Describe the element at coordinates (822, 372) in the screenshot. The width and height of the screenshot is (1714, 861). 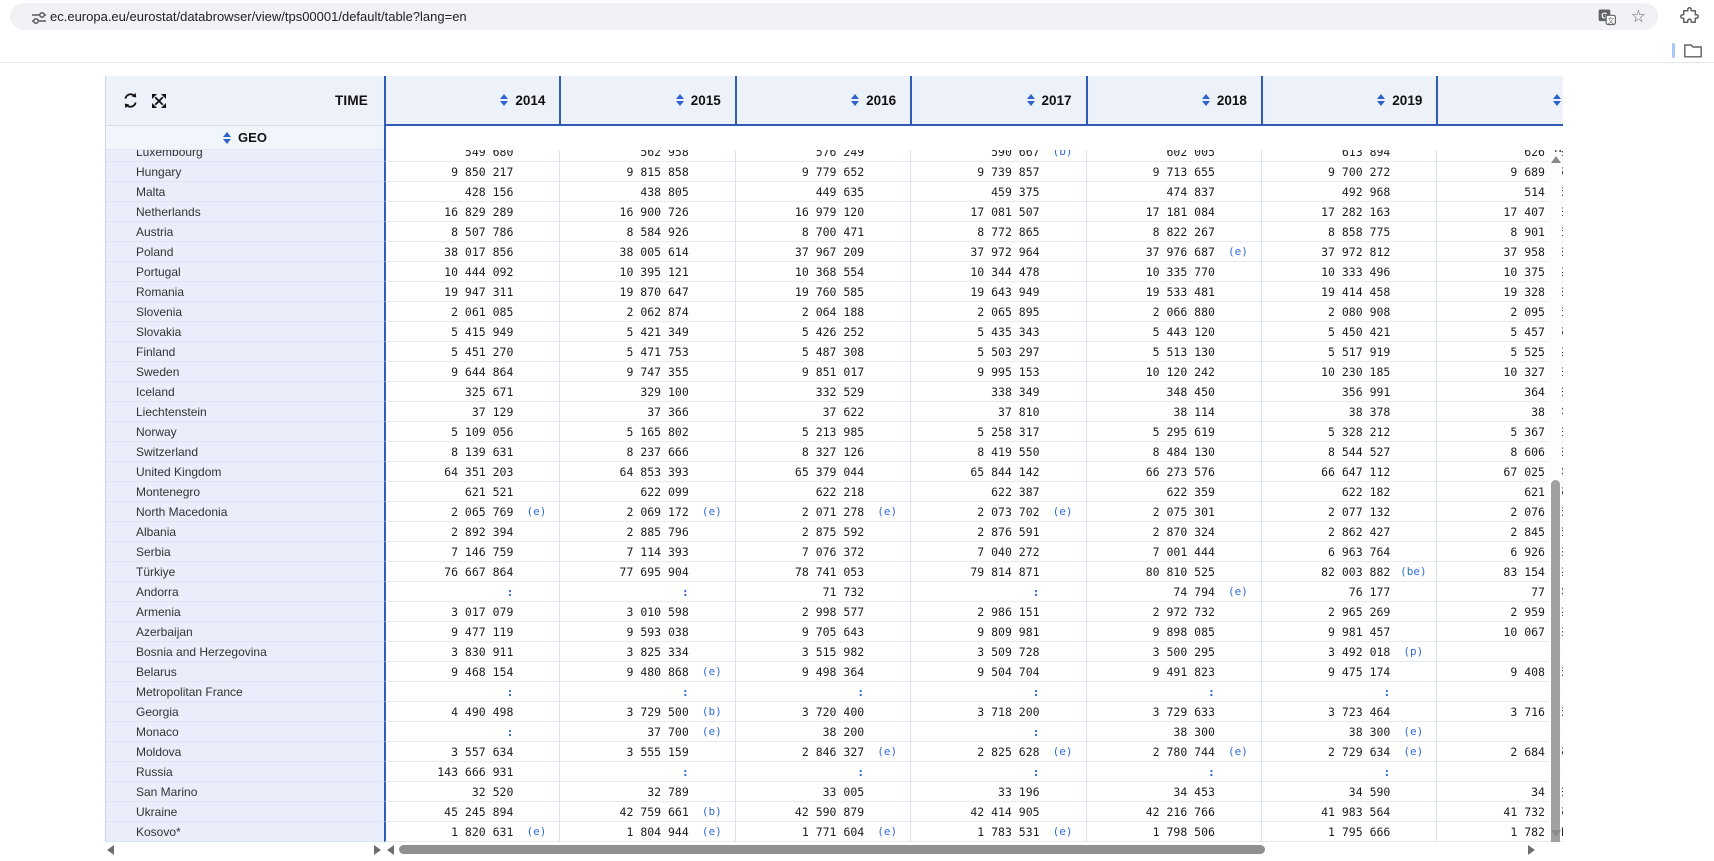
I see `data-cell: 9 851 017` at that location.